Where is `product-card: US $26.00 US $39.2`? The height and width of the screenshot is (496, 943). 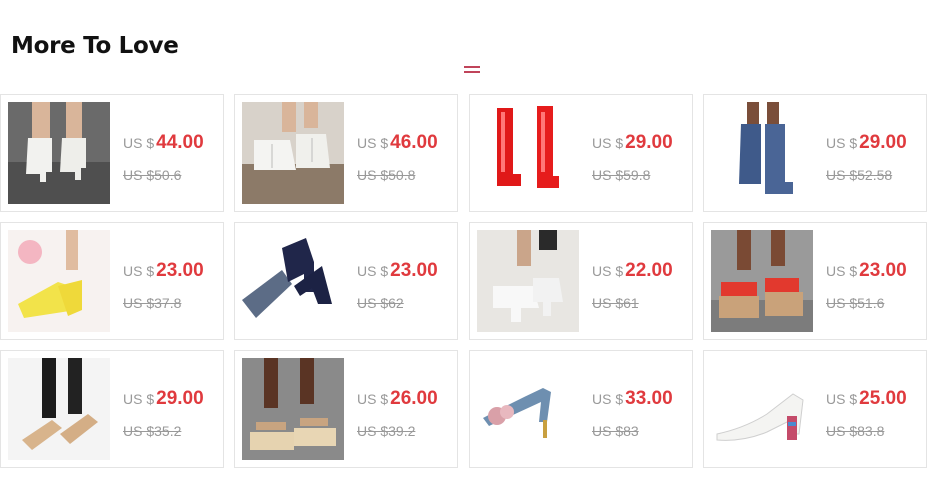
product-card: US $26.00 US $39.2 is located at coordinates (346, 409).